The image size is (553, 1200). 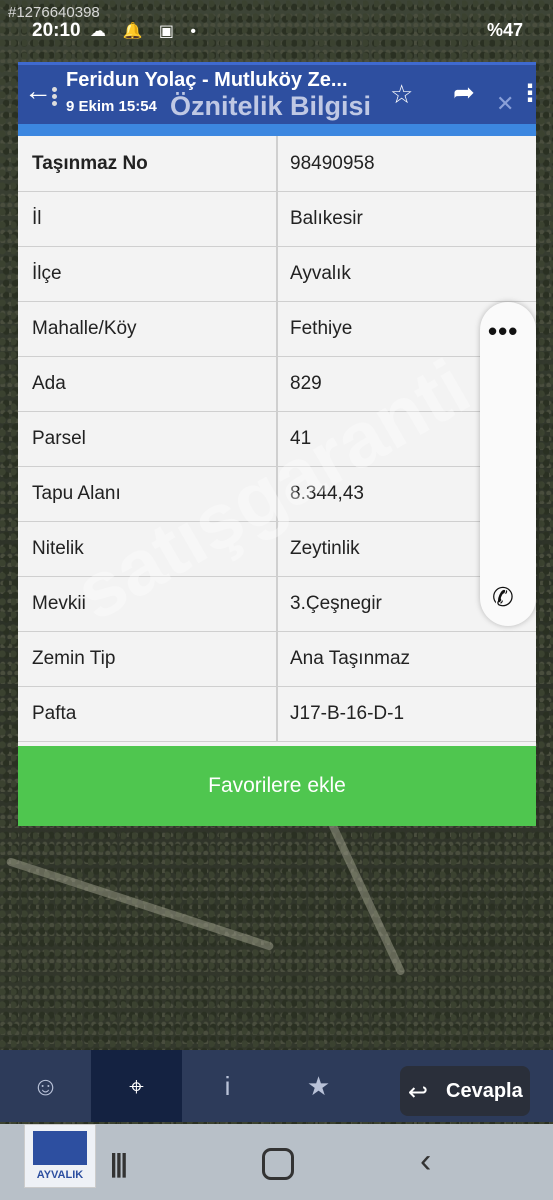 What do you see at coordinates (503, 597) in the screenshot?
I see `phone-icon: ✆` at bounding box center [503, 597].